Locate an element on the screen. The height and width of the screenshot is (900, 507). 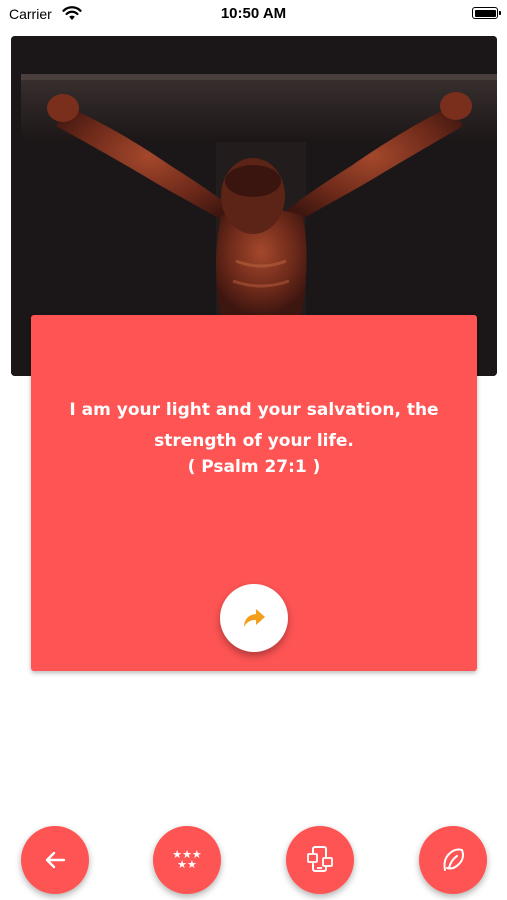
rate-button: ★★★ ★★ is located at coordinates (187, 860).